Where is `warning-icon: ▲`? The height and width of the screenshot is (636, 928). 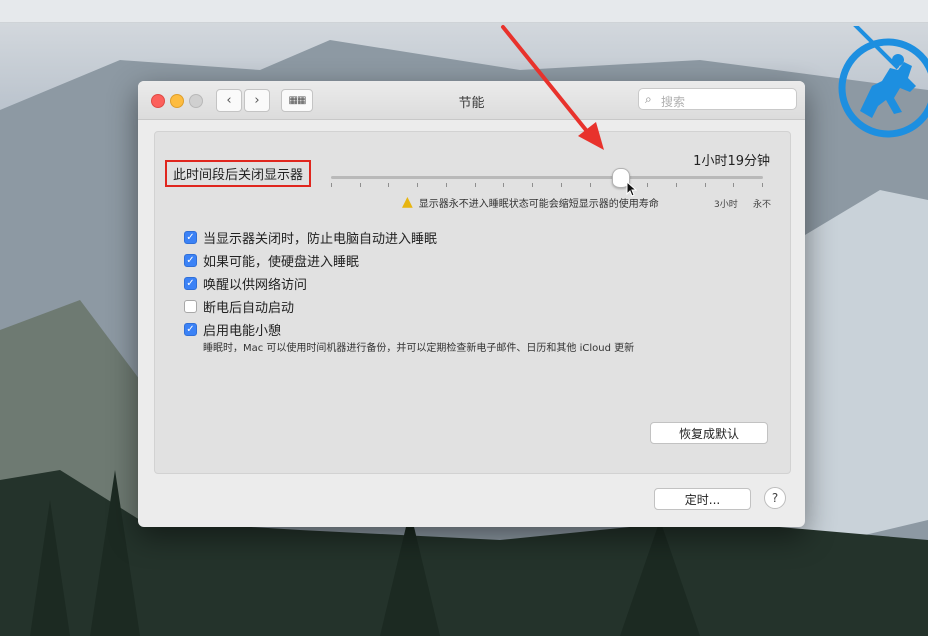 warning-icon: ▲ is located at coordinates (407, 202).